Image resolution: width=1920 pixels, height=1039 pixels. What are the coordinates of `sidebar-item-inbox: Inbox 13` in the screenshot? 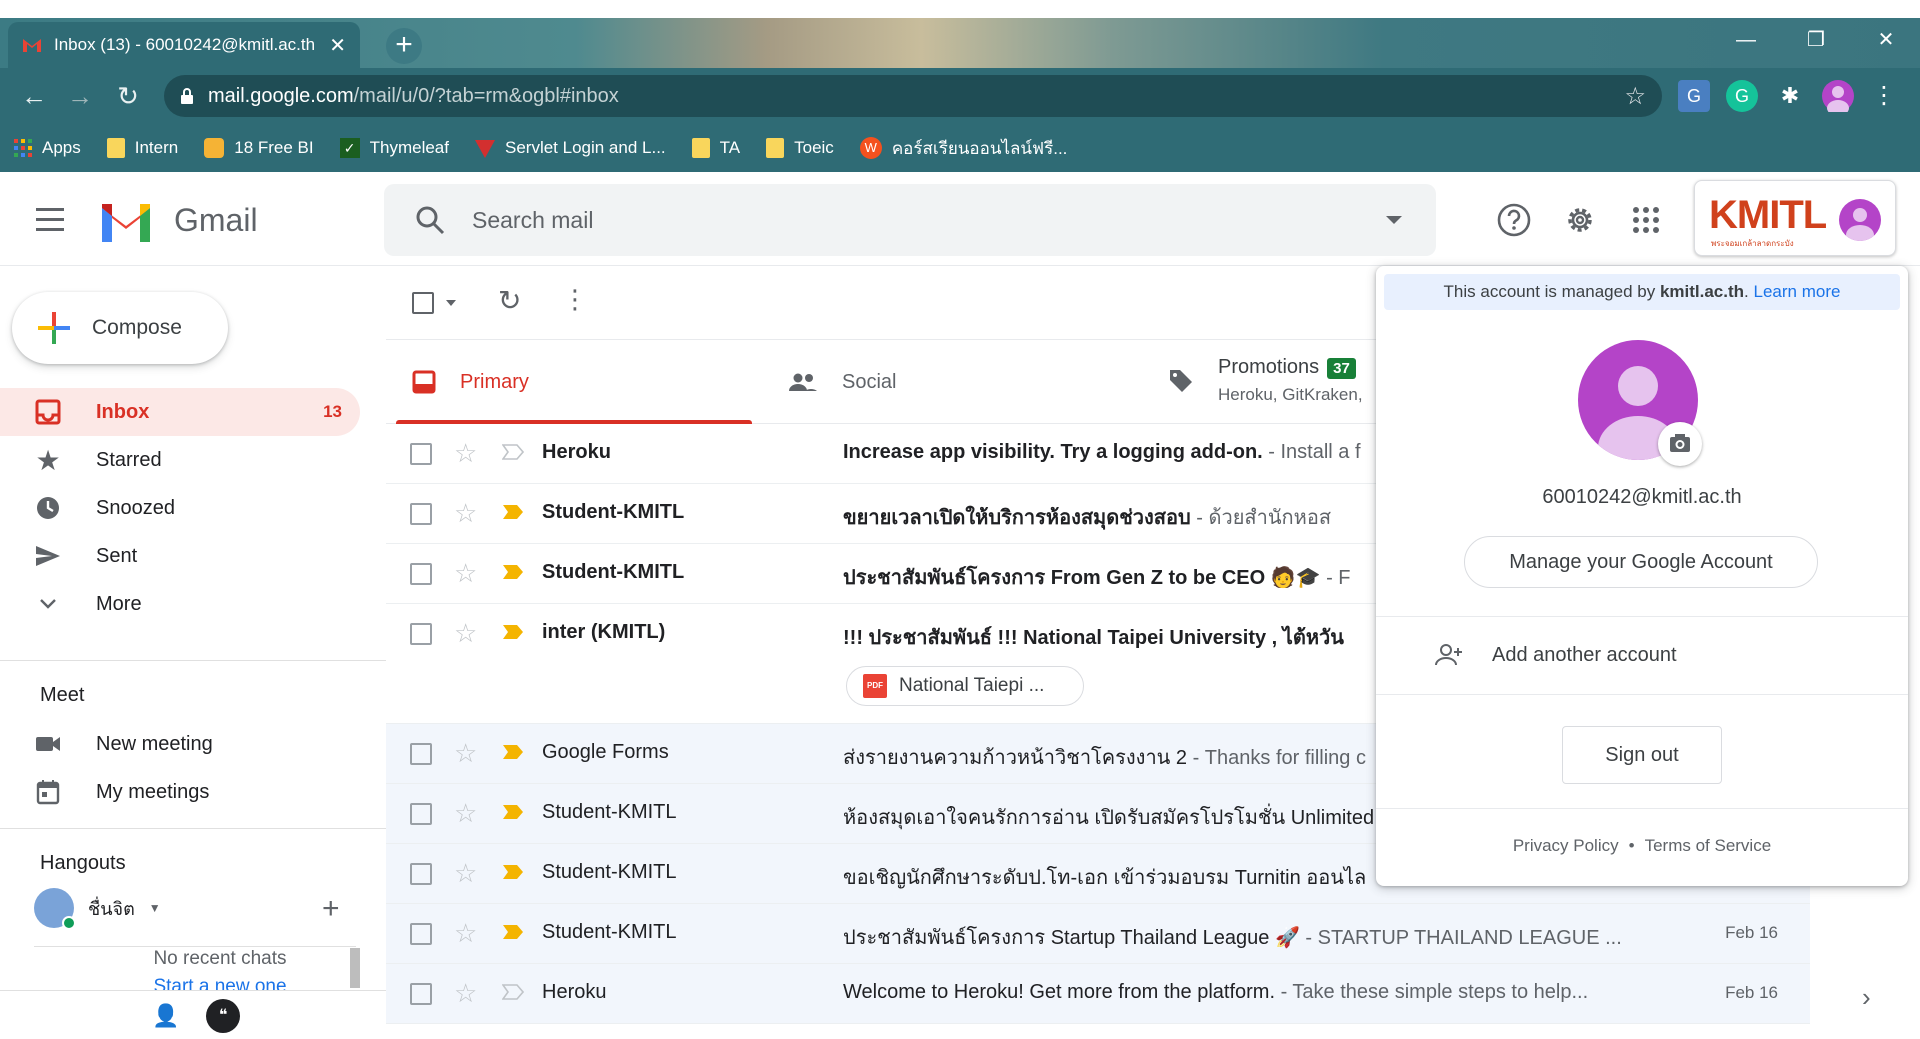 It's located at (180, 412).